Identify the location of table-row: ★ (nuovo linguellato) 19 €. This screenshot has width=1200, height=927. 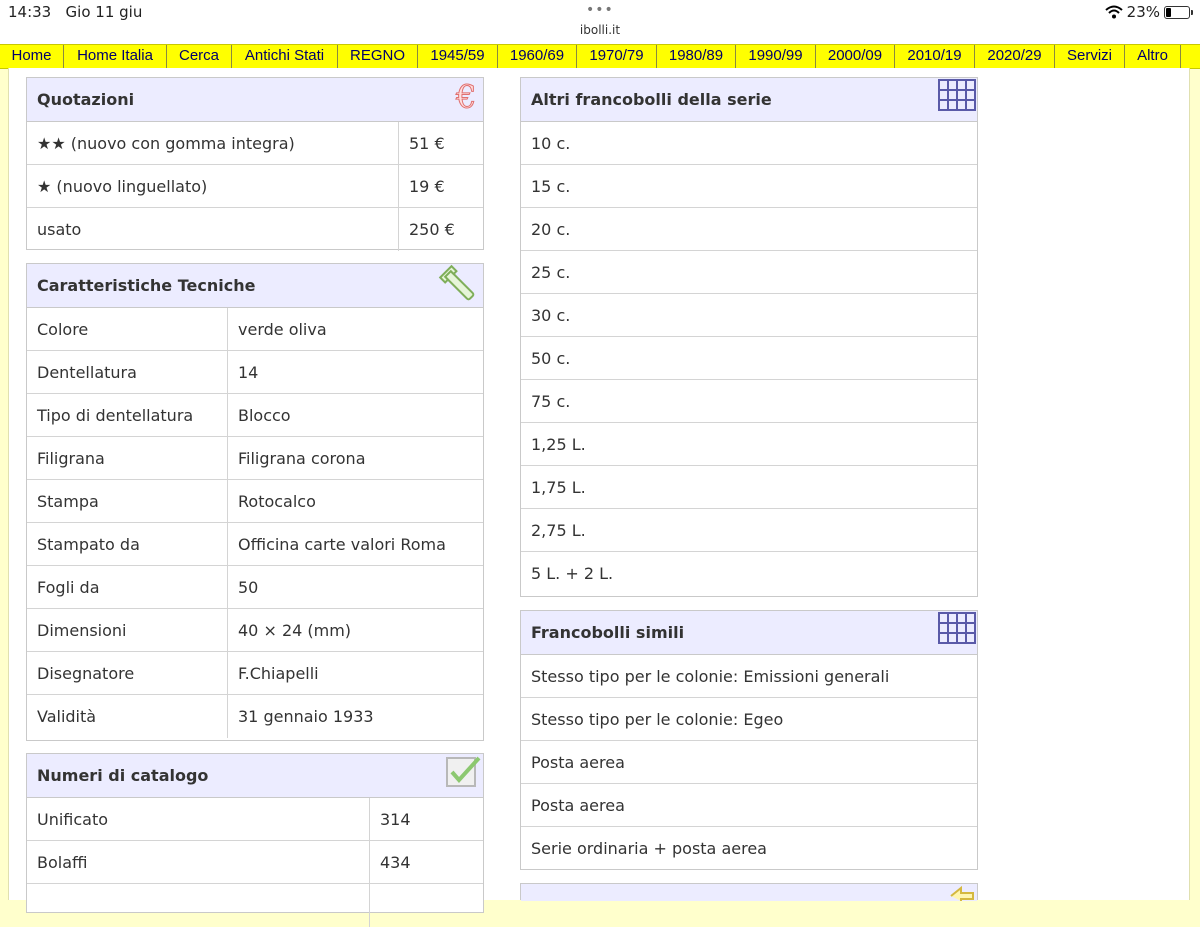
(255, 186).